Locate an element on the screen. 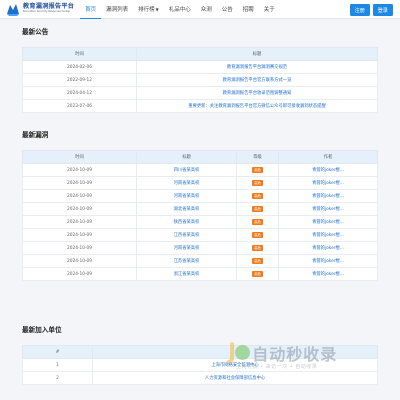 This screenshot has width=400, height=400. cell-time: 2024-02-06 is located at coordinates (79, 67).